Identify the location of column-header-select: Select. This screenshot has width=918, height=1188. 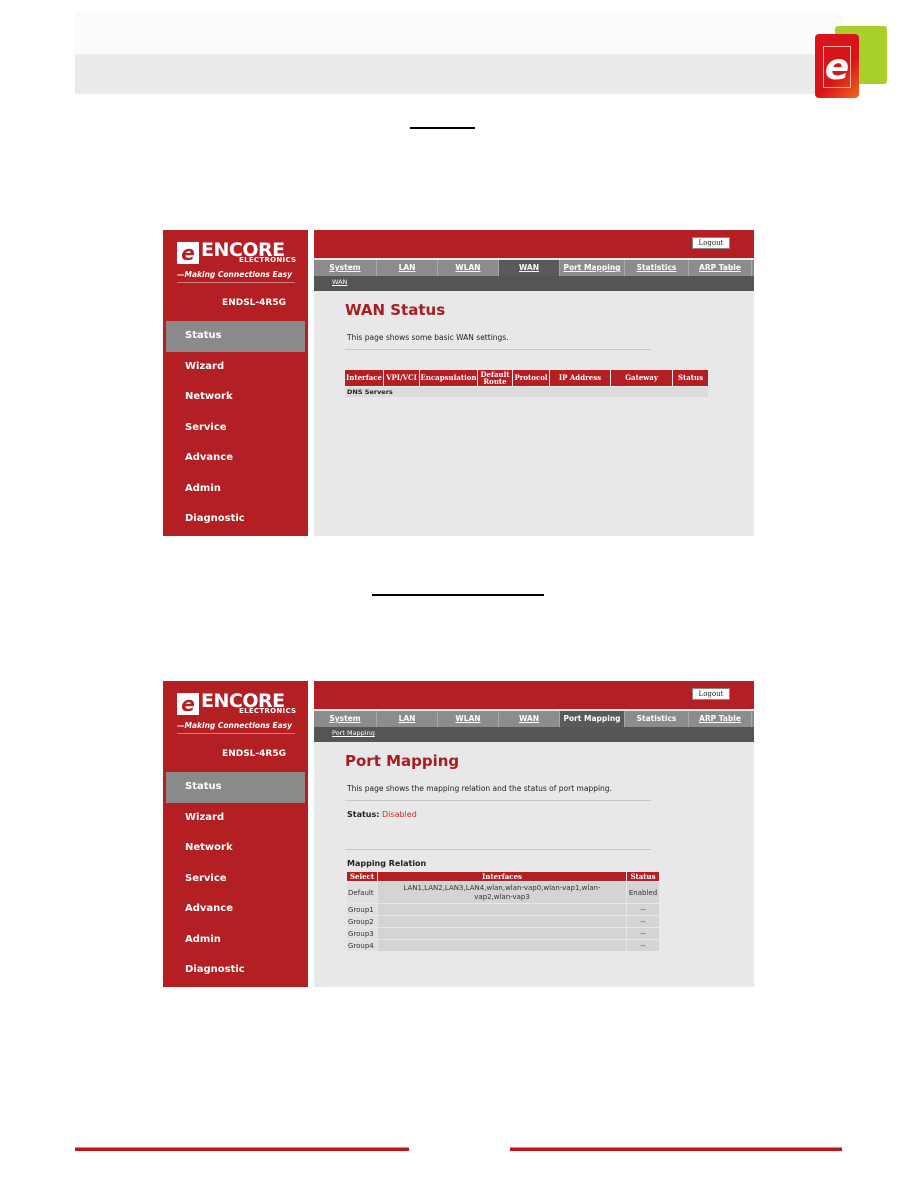
(362, 876).